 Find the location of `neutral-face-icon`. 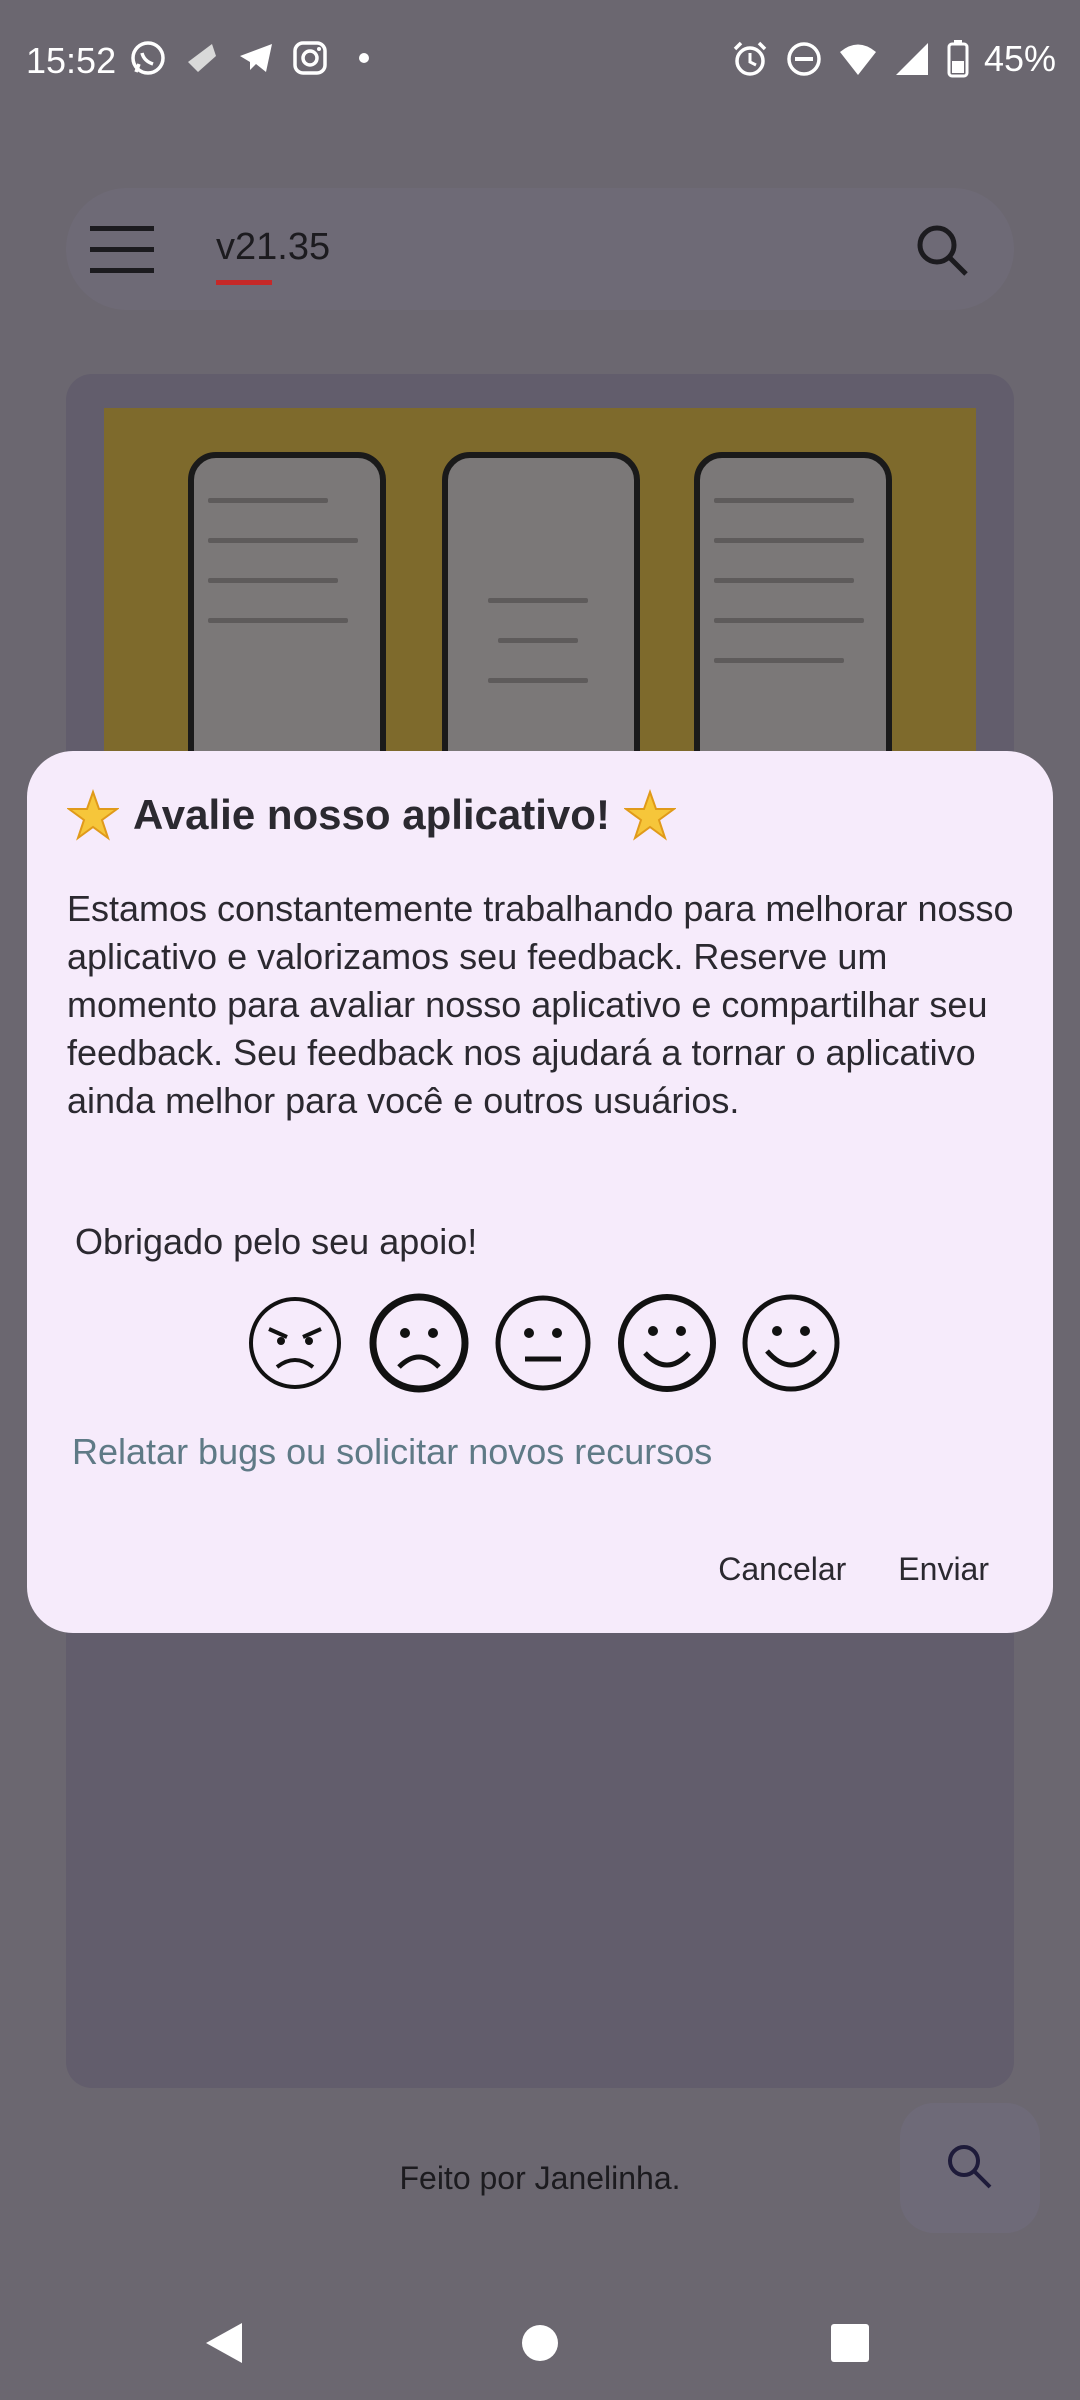

neutral-face-icon is located at coordinates (543, 1343).